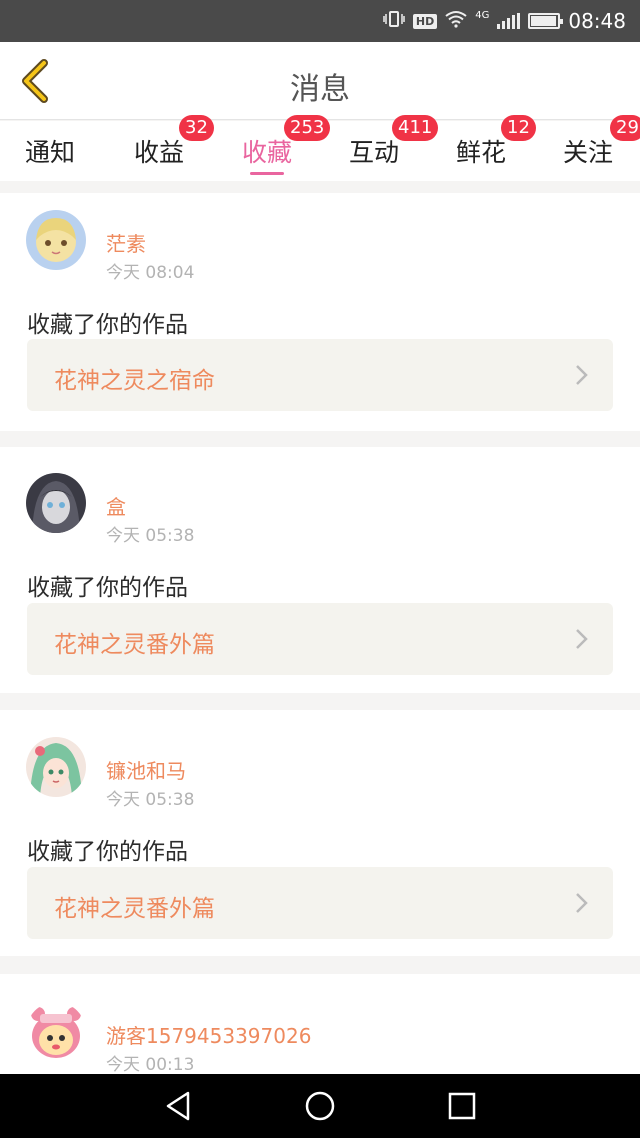 The width and height of the screenshot is (640, 1138). I want to click on timestamp: 今天 08:04, so click(150, 273).